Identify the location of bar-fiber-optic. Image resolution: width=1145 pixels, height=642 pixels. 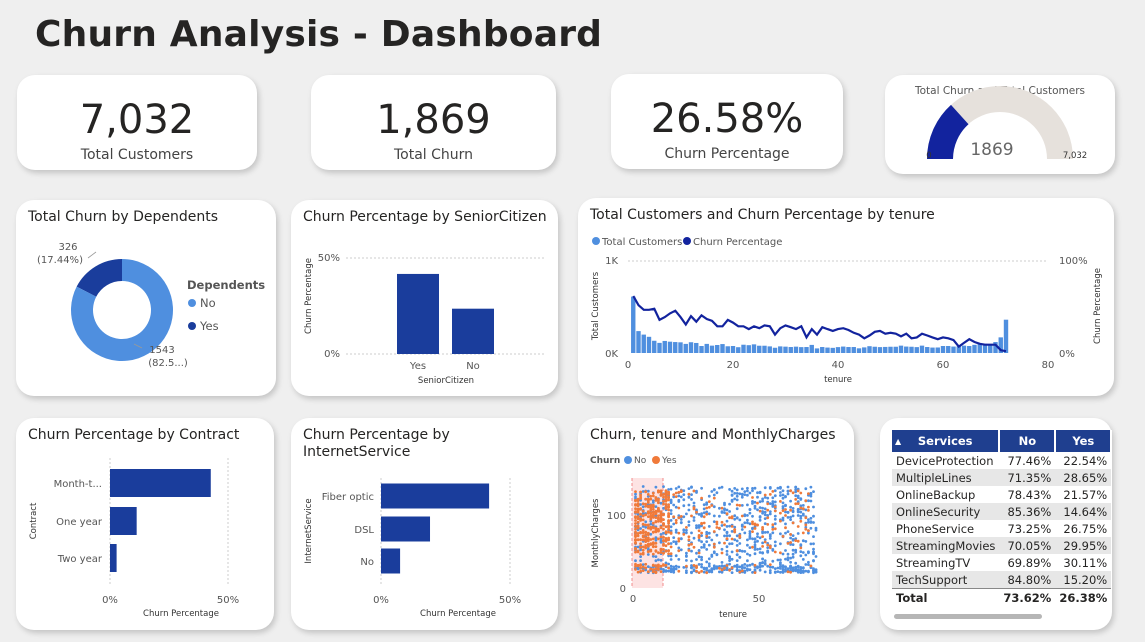
(435, 496).